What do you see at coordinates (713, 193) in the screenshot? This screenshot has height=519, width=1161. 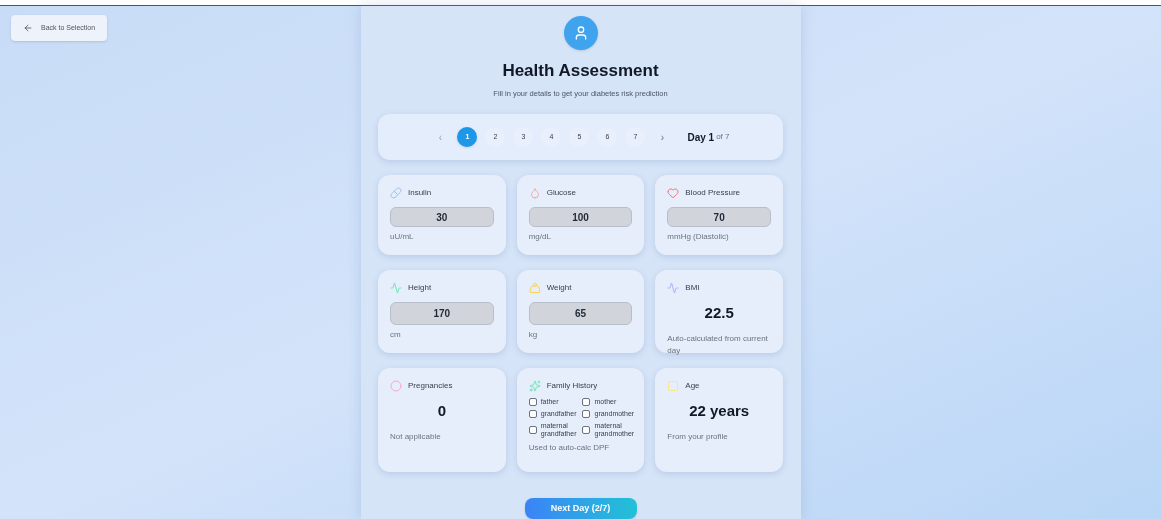 I see `card-label: Blood Pressure` at bounding box center [713, 193].